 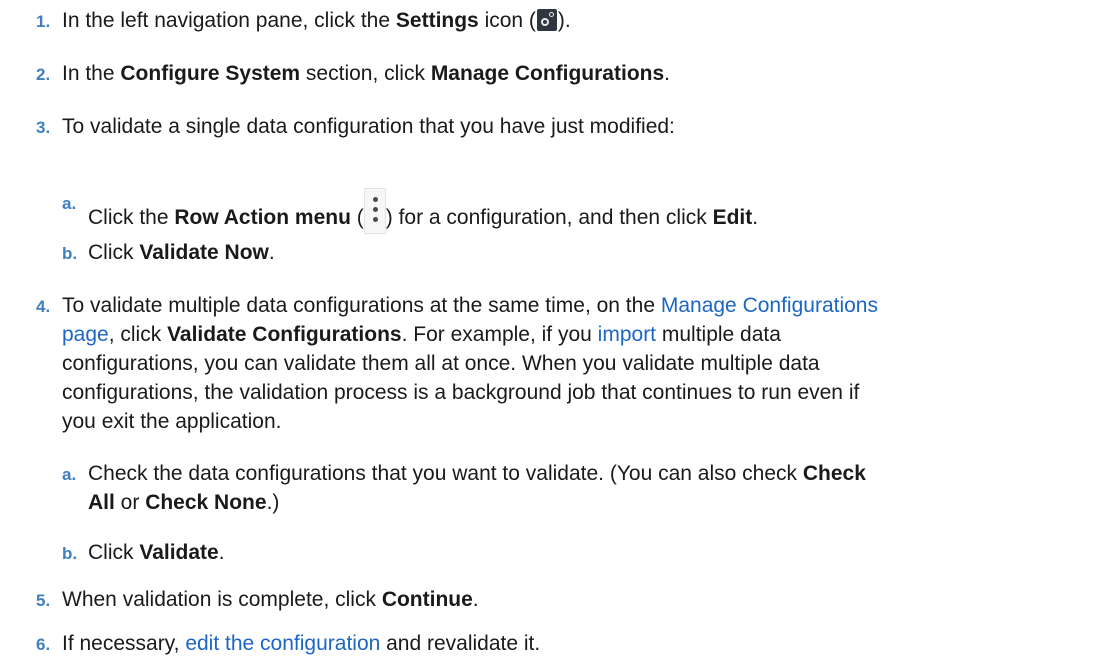 I want to click on step-number: 3., so click(x=43, y=127).